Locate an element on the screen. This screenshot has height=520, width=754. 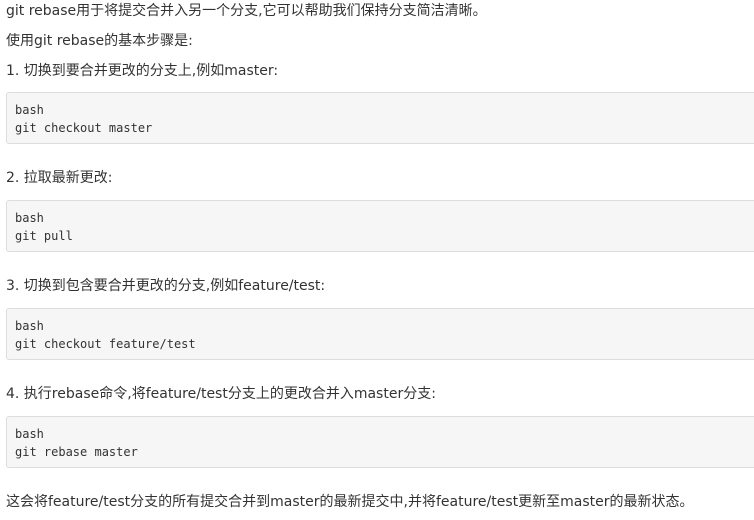
step-1-text: 1. 切换到要合并更改的分支上,例如master: is located at coordinates (142, 71).